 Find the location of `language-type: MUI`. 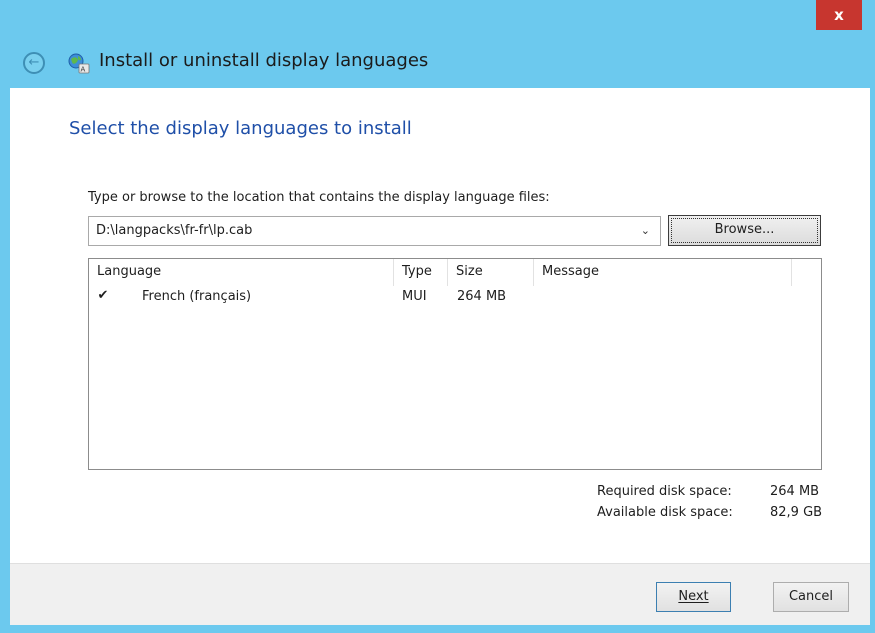

language-type: MUI is located at coordinates (414, 296).